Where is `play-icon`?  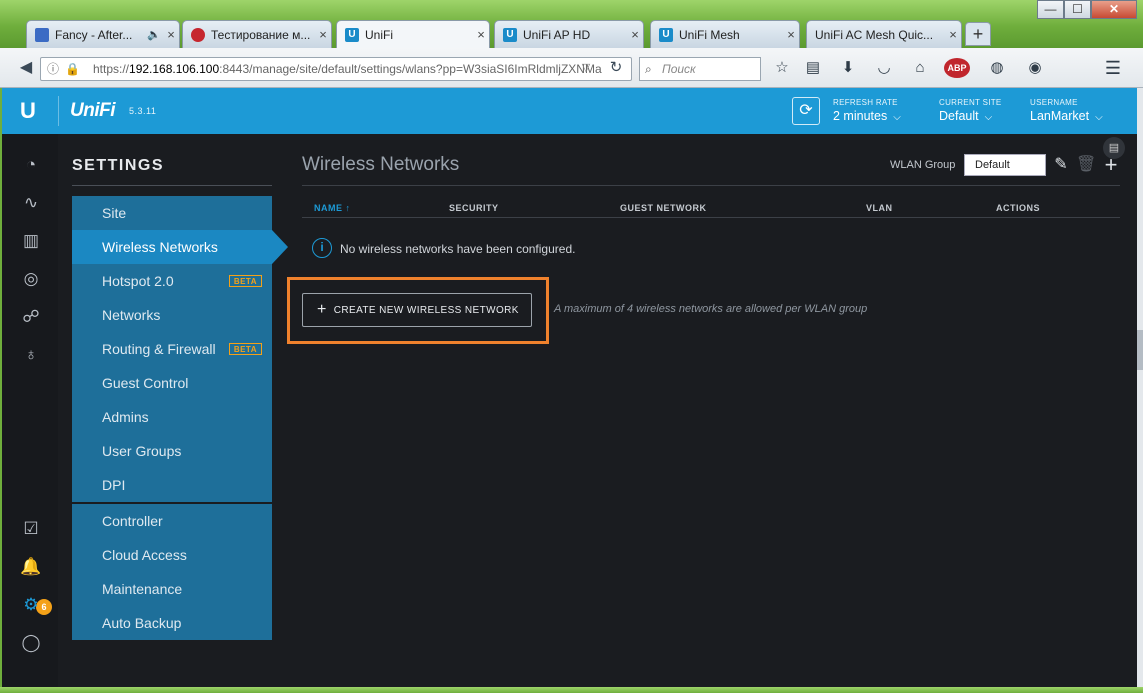
play-icon is located at coordinates (42, 34).